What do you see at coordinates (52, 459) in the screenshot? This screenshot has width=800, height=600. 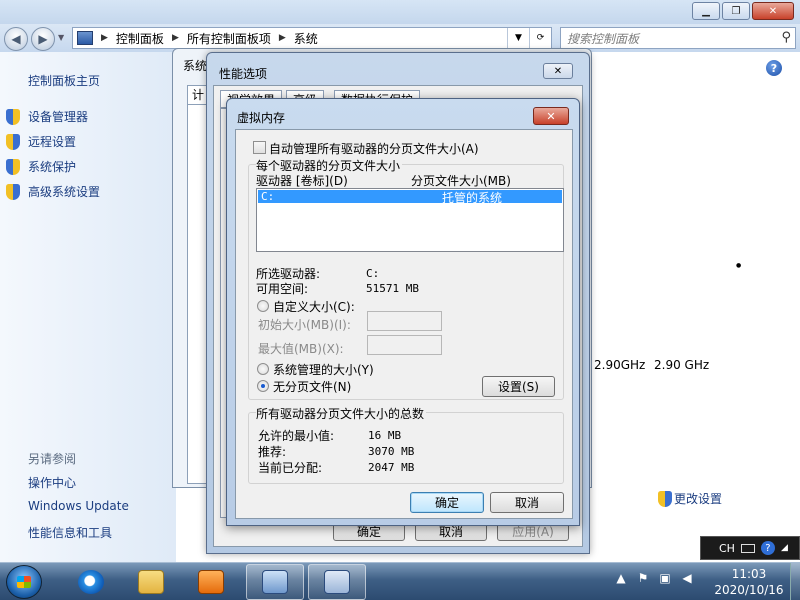 I see `see-also-heading: 另请参阅` at bounding box center [52, 459].